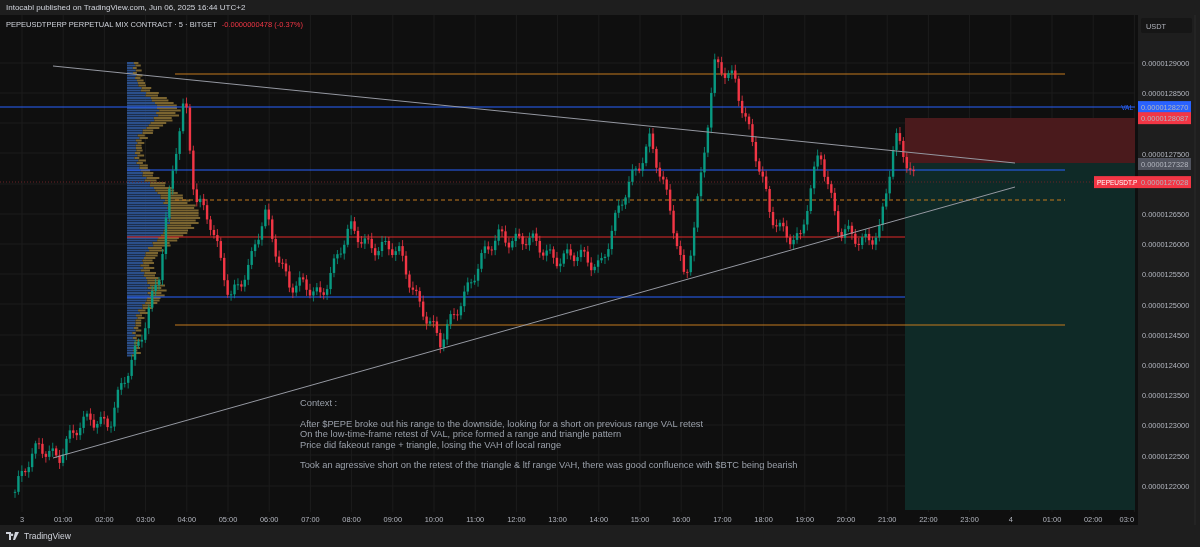 The width and height of the screenshot is (1200, 547). I want to click on brand-name: TradingView, so click(47, 536).